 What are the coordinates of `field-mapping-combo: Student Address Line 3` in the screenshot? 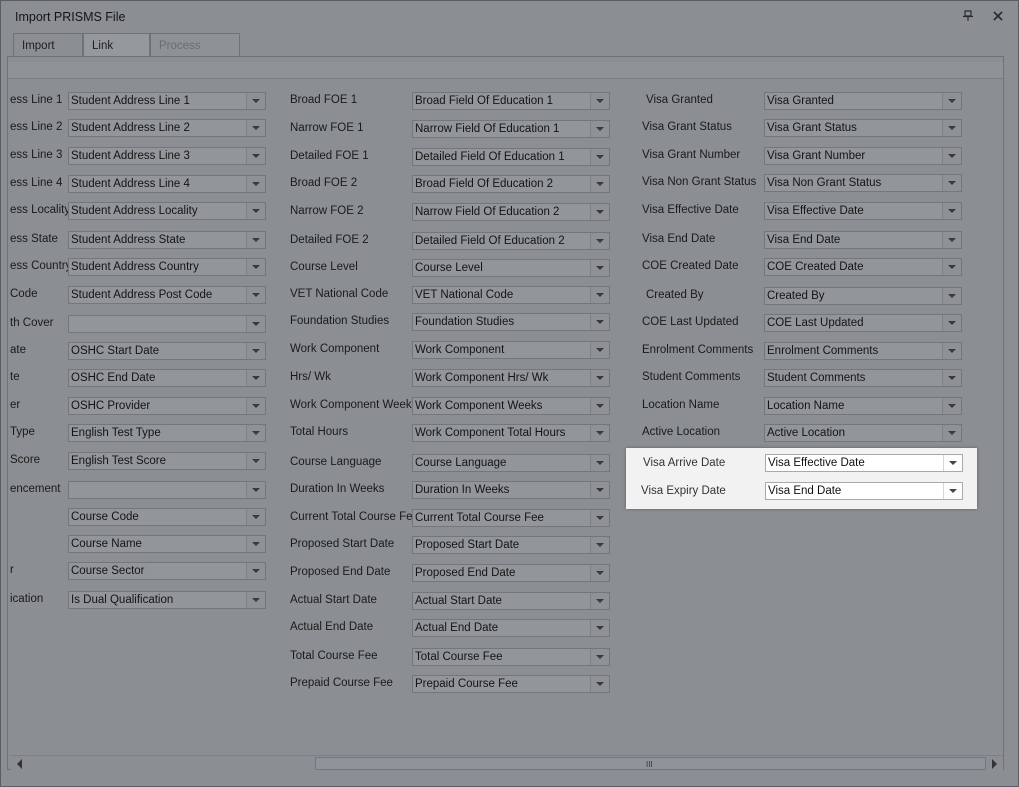 It's located at (167, 156).